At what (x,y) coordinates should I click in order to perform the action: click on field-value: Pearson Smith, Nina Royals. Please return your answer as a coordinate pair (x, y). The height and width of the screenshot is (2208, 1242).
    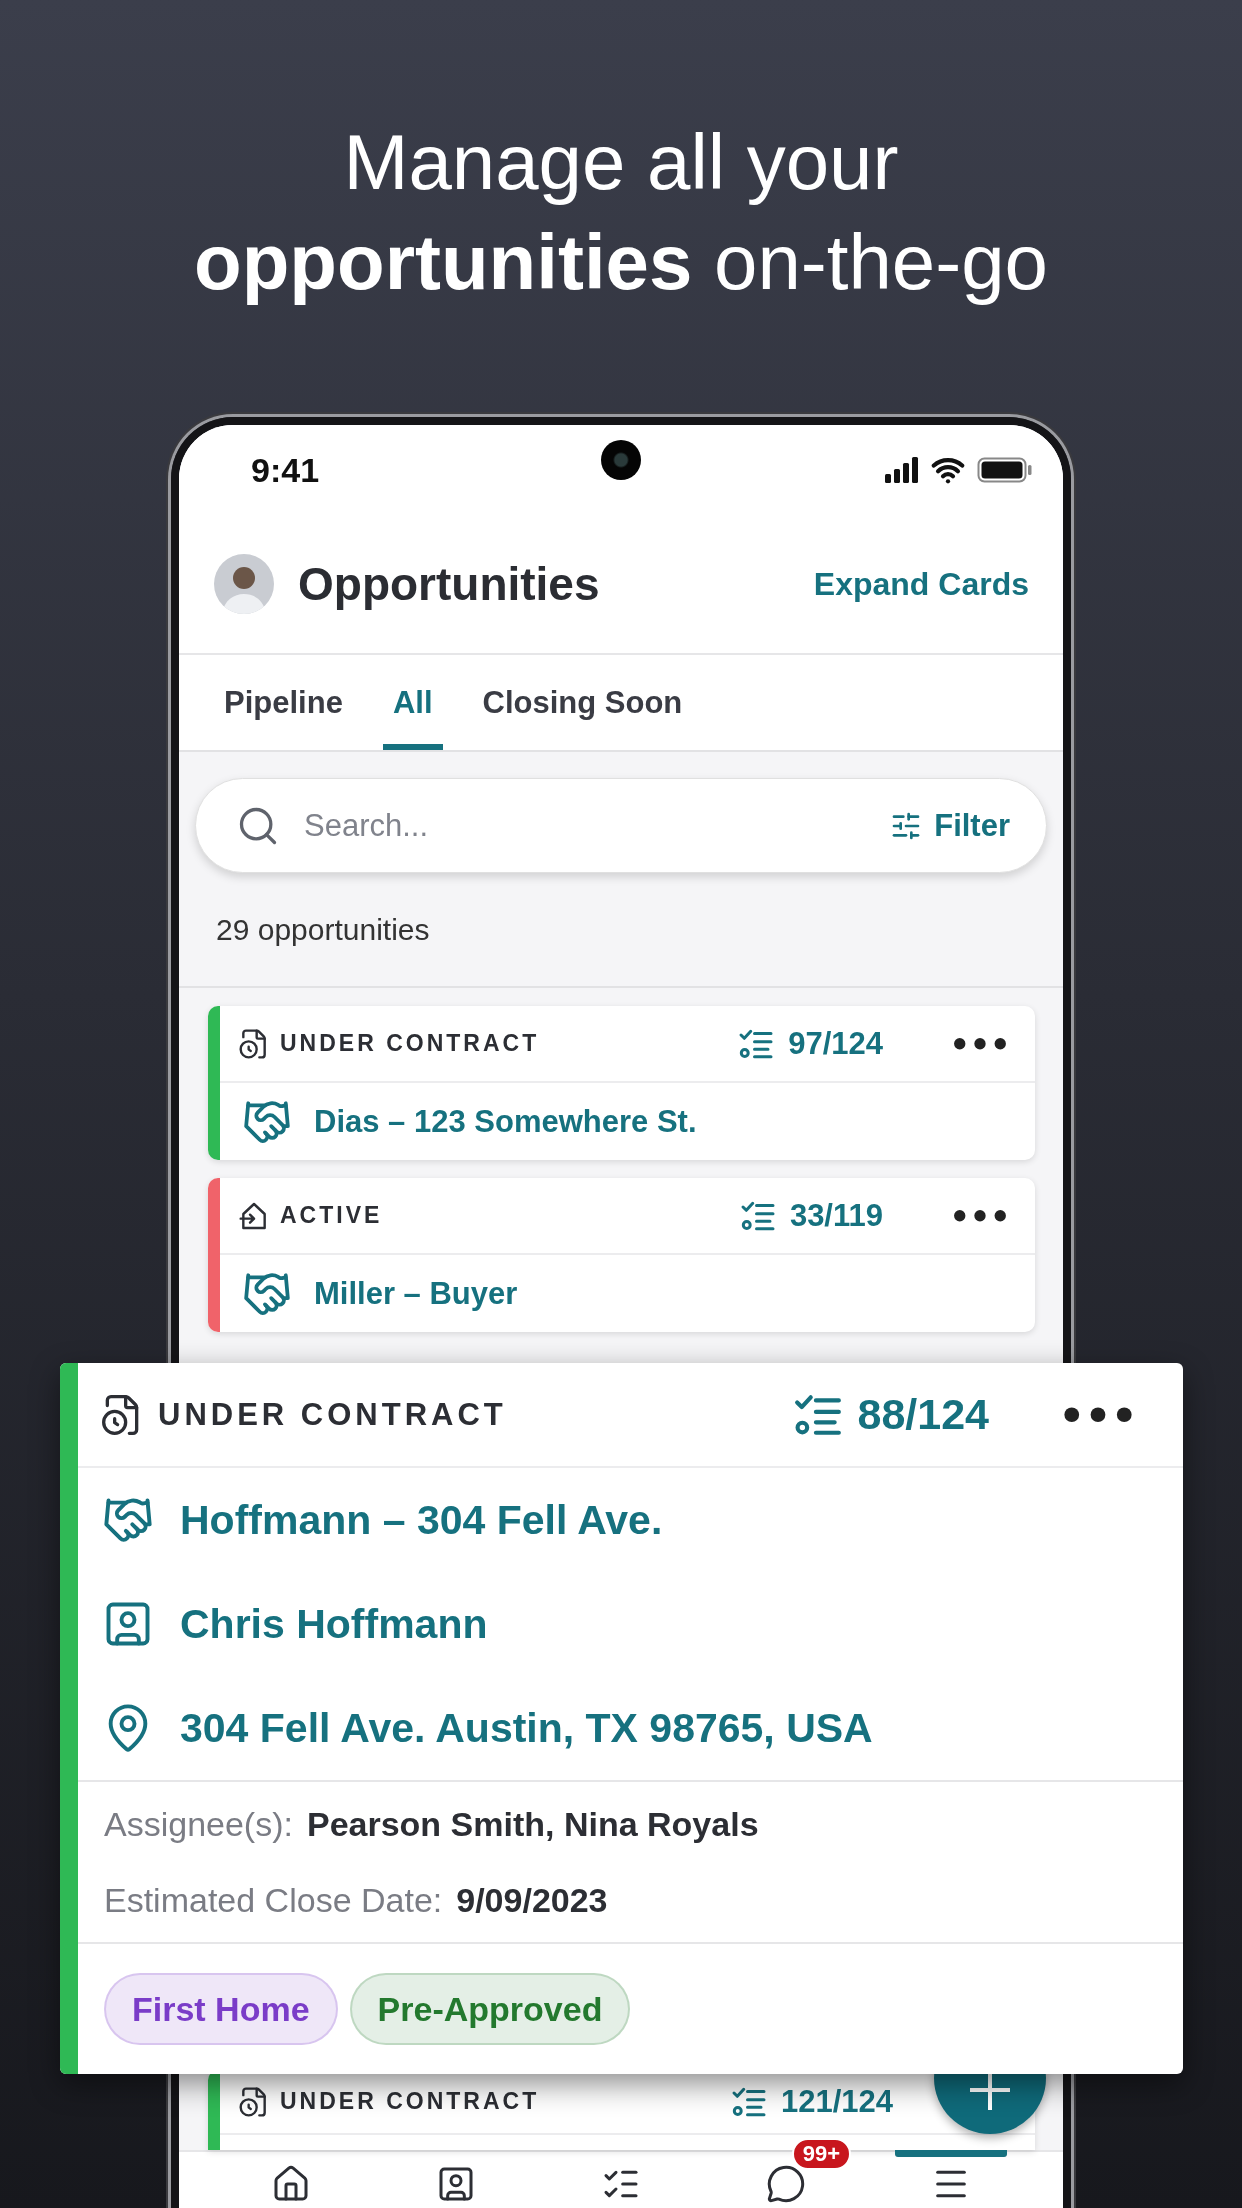
    Looking at the image, I should click on (532, 1824).